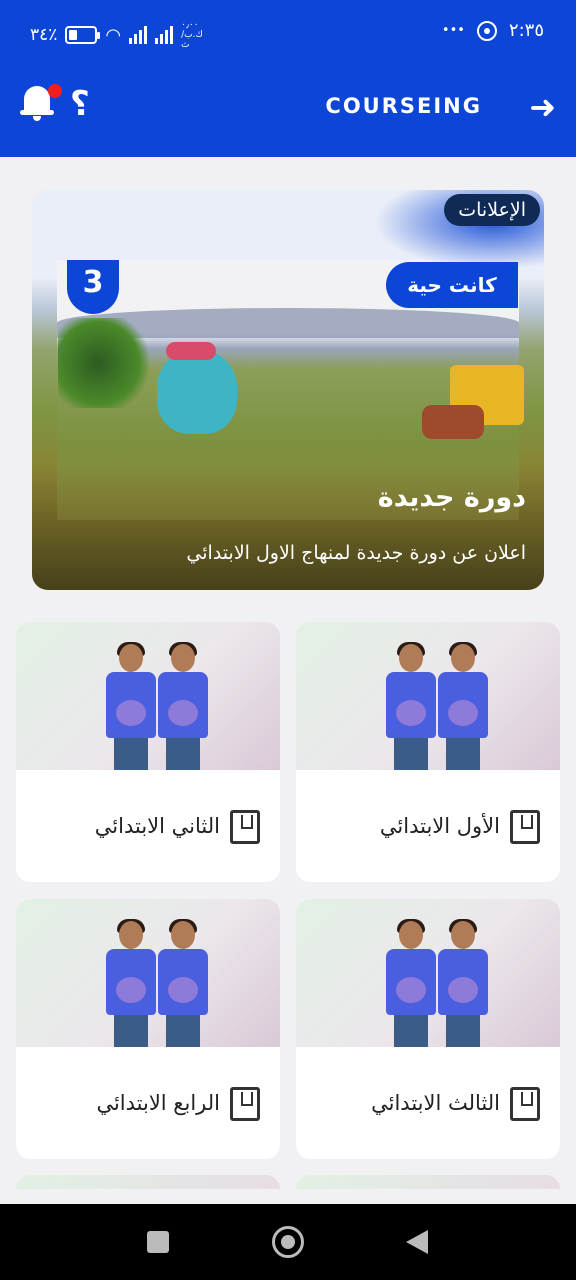 Image resolution: width=576 pixels, height=1280 pixels. Describe the element at coordinates (452, 285) in the screenshot. I see `live-tag: كانت حية` at that location.